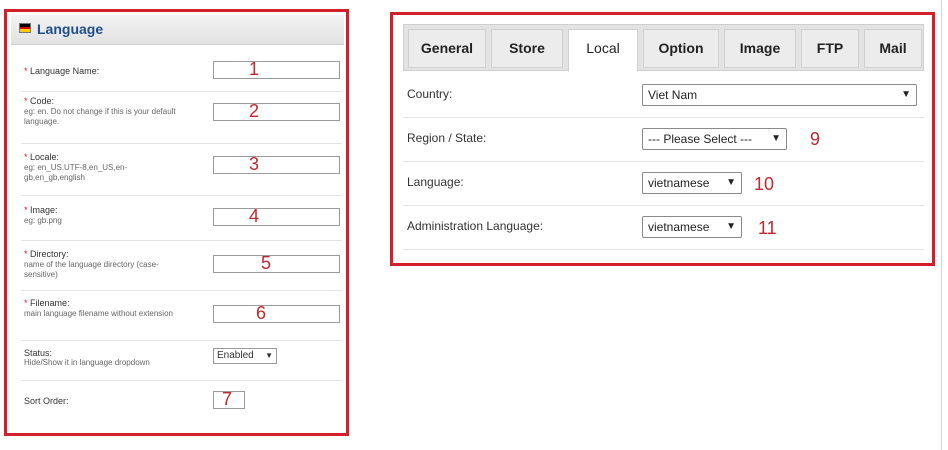  I want to click on status-select: Enabled ▼, so click(245, 356).